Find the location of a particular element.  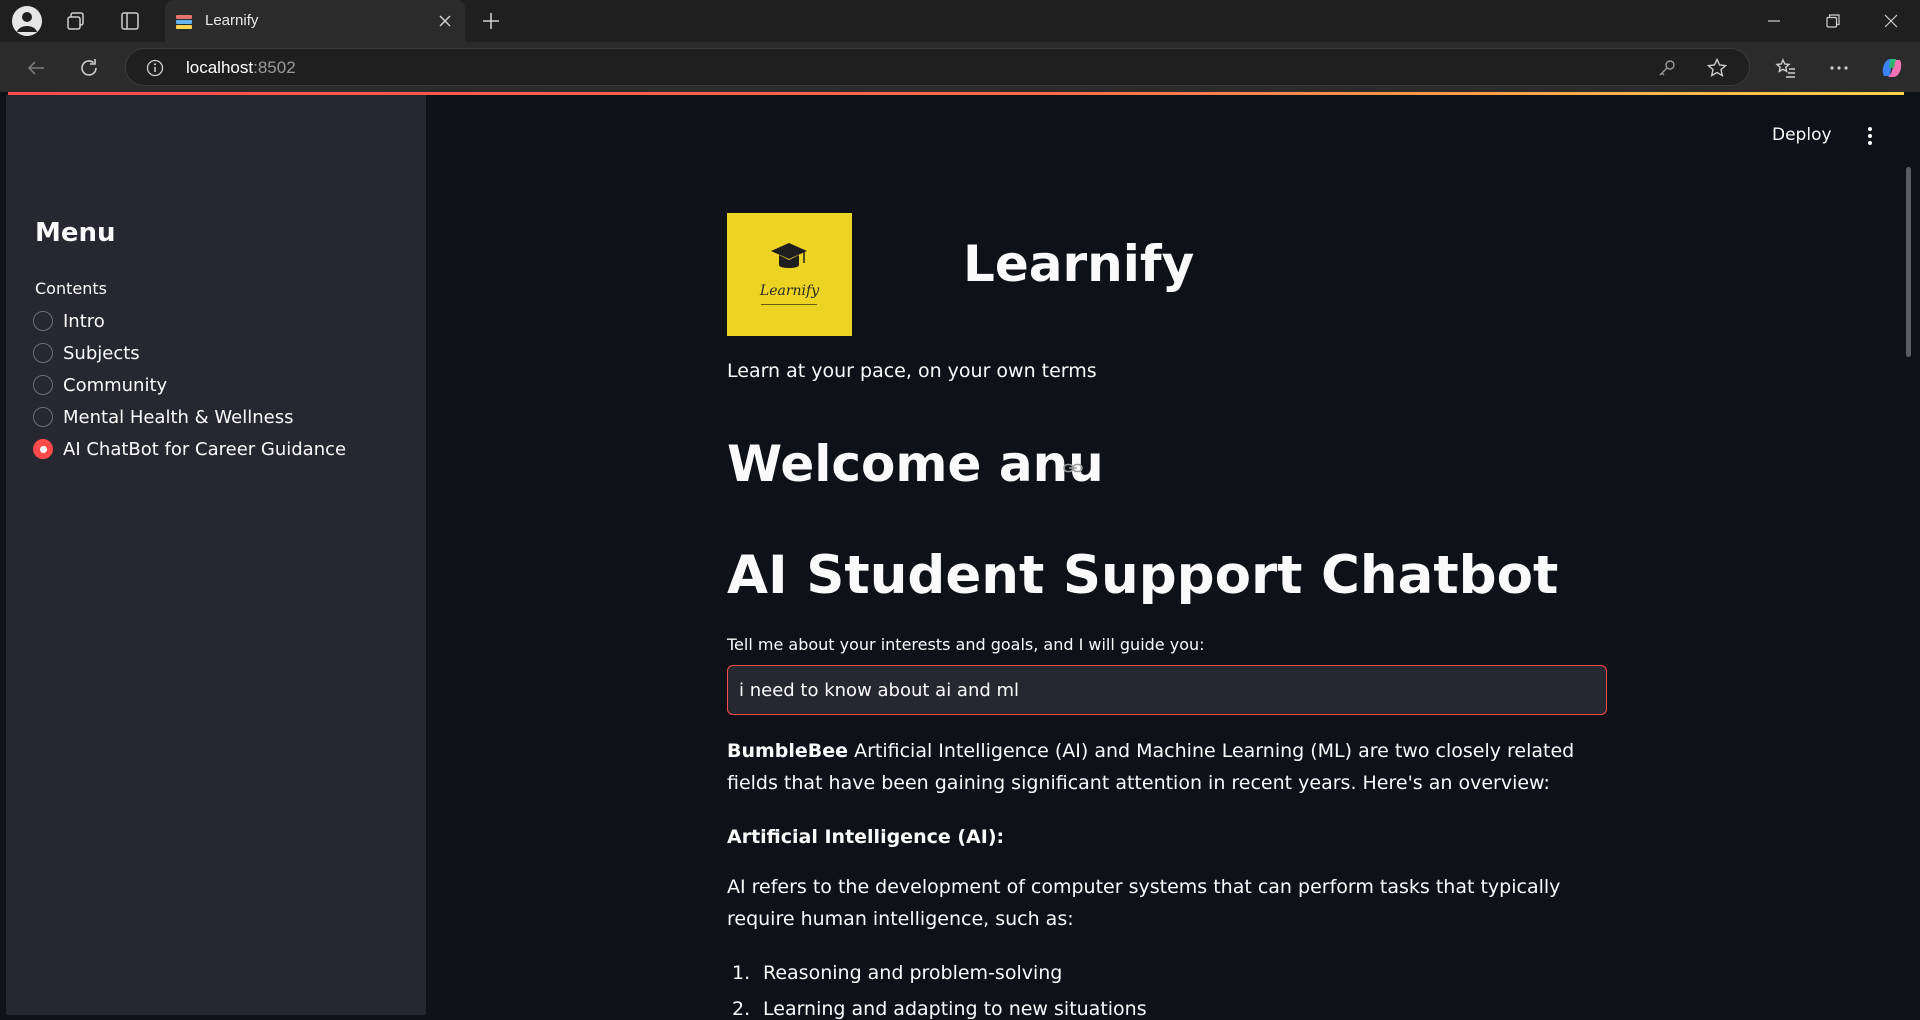

radio-label: Mental Health & Wellness is located at coordinates (178, 417).